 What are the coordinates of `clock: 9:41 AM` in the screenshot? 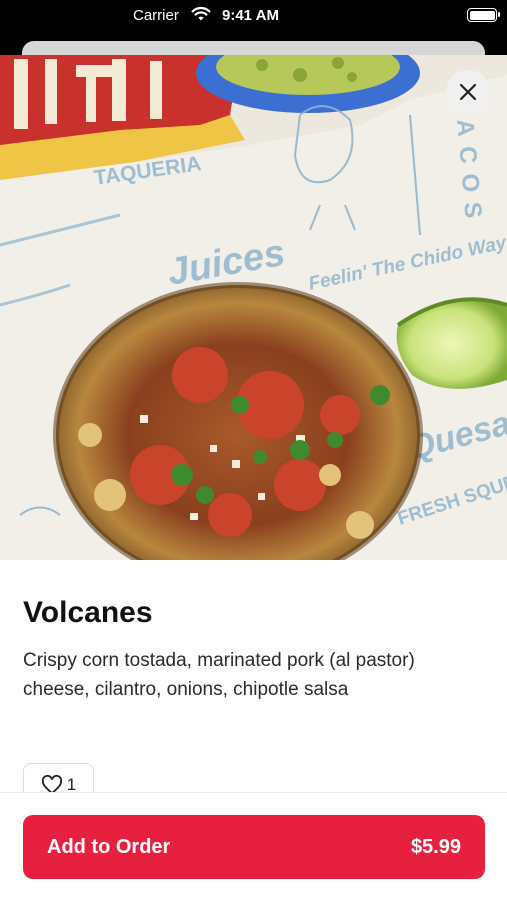 It's located at (250, 15).